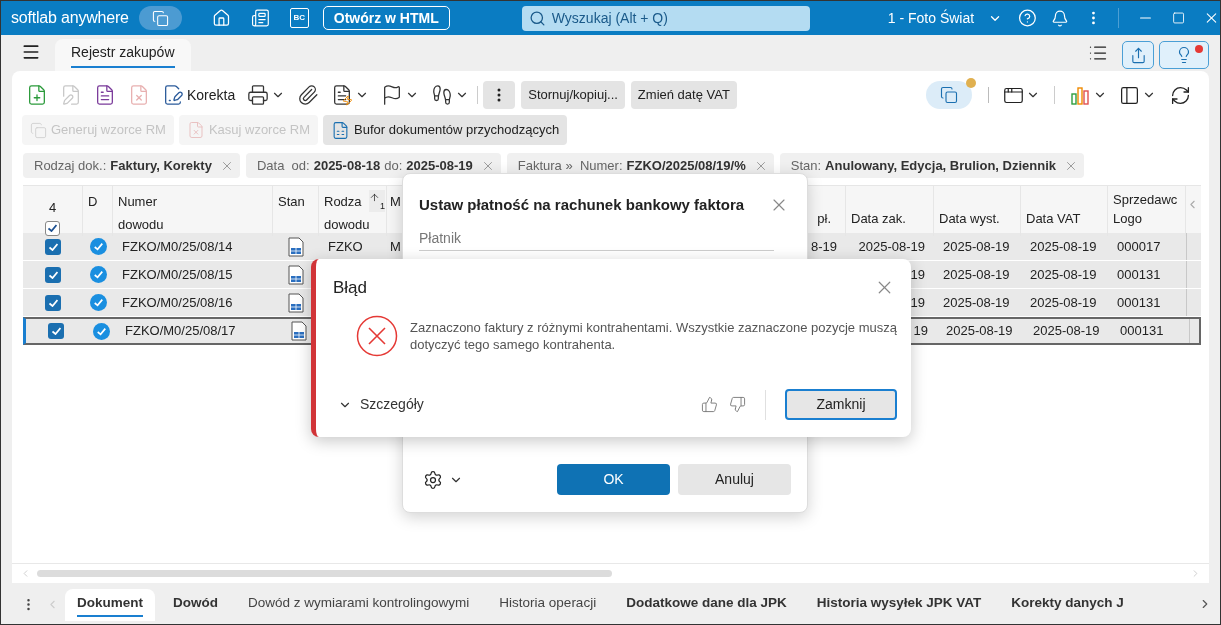 The width and height of the screenshot is (1221, 625). What do you see at coordinates (161, 165) in the screenshot?
I see `filter-value: Faktury, Korekty` at bounding box center [161, 165].